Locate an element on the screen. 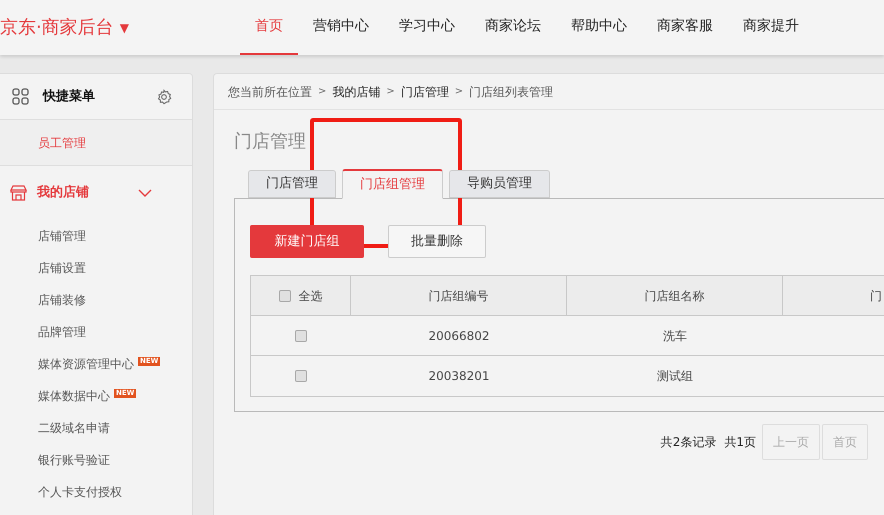 Image resolution: width=884 pixels, height=515 pixels. section-title: 我的店铺 is located at coordinates (63, 193).